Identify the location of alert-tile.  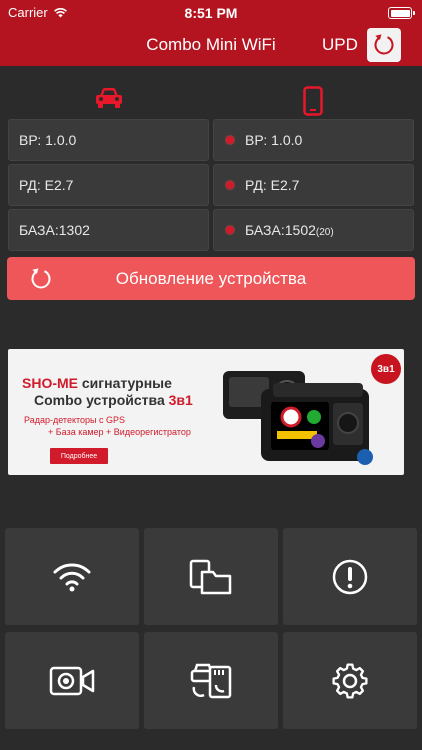
(350, 576).